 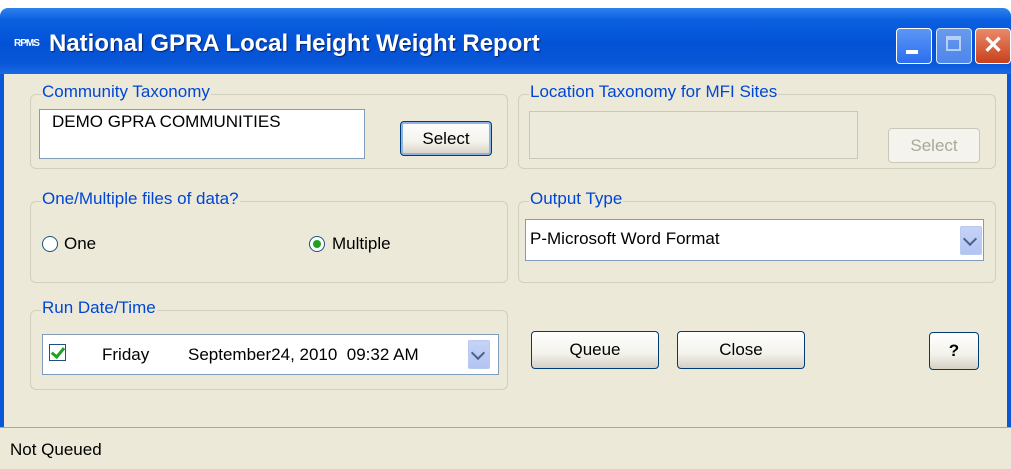 I want to click on close-button: Close, so click(x=741, y=350).